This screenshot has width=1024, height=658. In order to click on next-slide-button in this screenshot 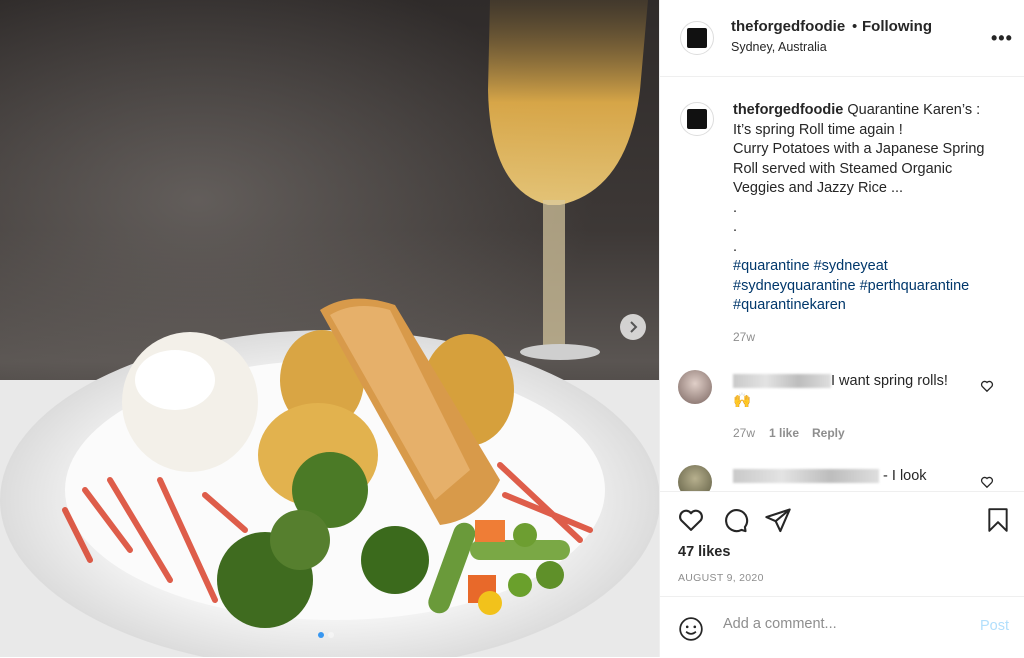, I will do `click(633, 327)`.